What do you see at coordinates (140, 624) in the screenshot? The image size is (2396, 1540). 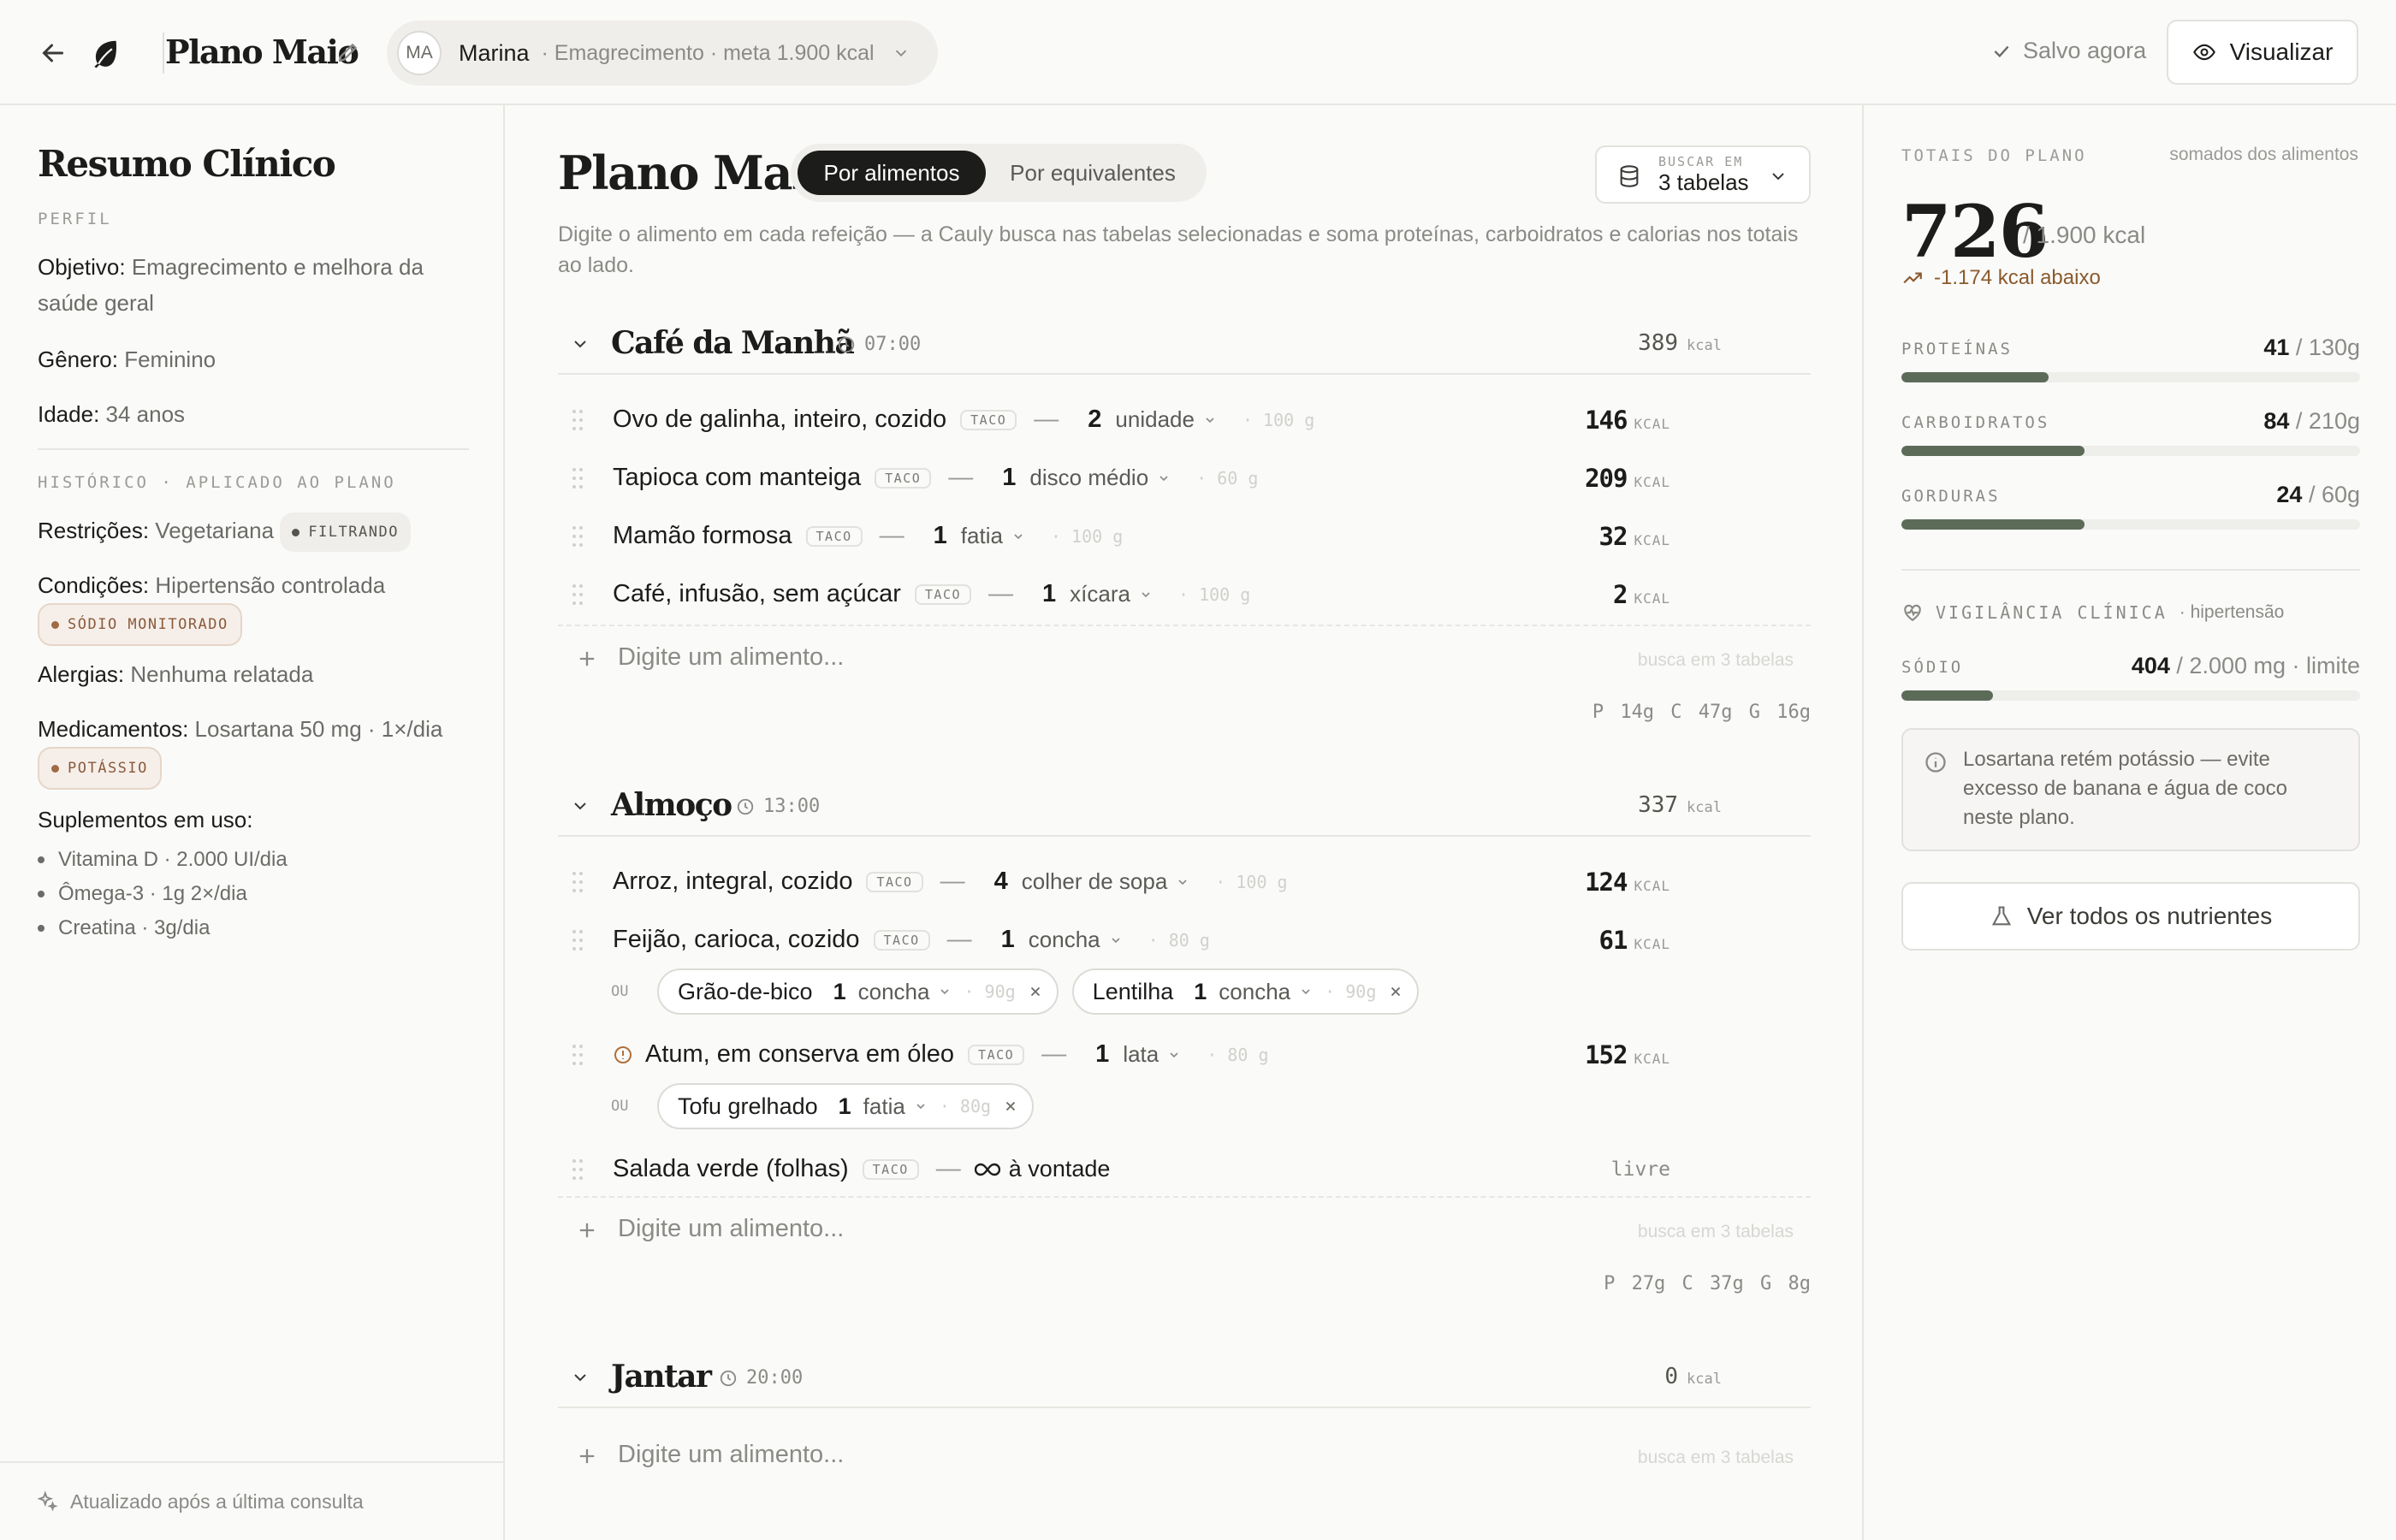 I see `status-badge: SÓDIO MONITORADO` at bounding box center [140, 624].